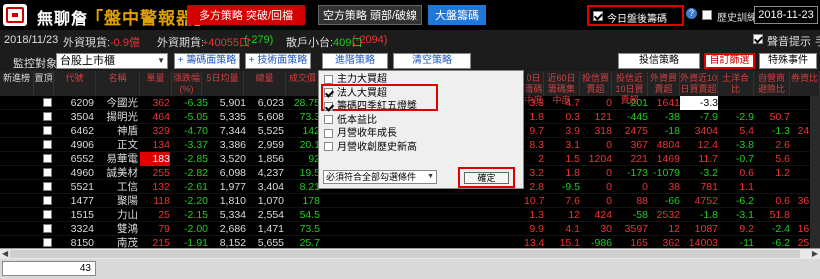  I want to click on column-header: 外資買賣超, so click(664, 83).